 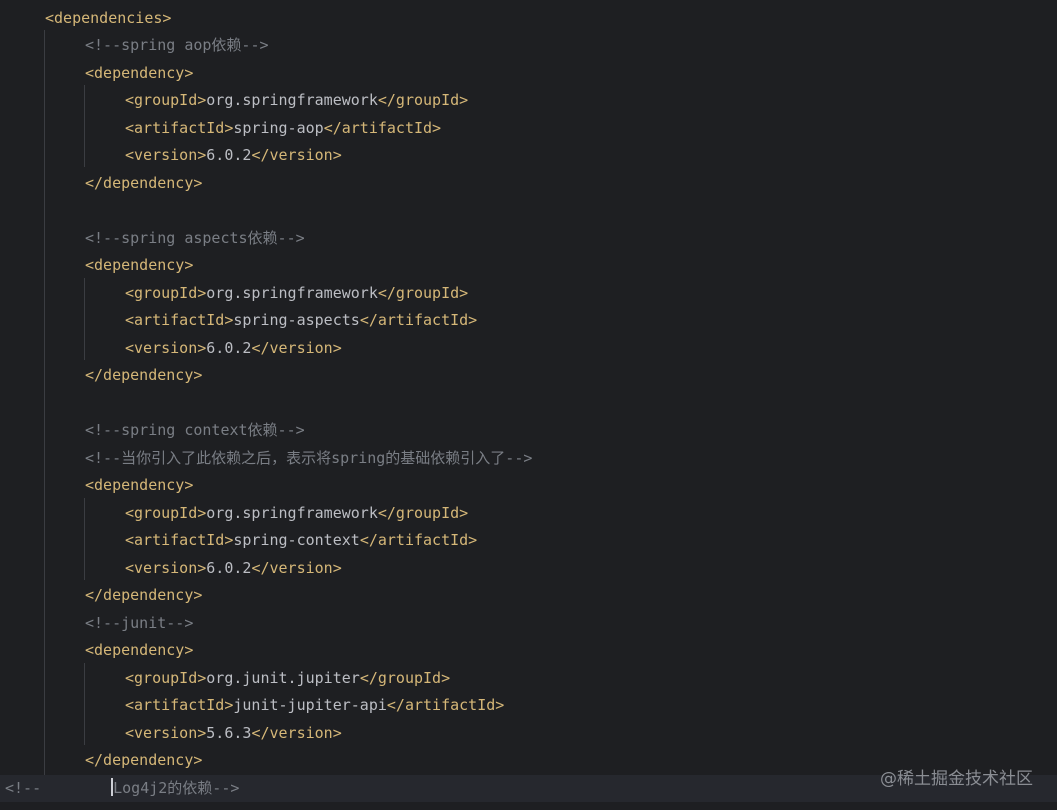 I want to click on xml-value: 5.6.3, so click(x=229, y=732).